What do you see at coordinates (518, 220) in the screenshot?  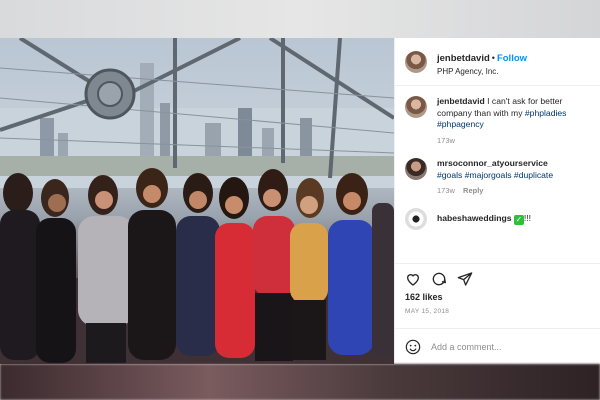 I see `verified-check-icon: ✓` at bounding box center [518, 220].